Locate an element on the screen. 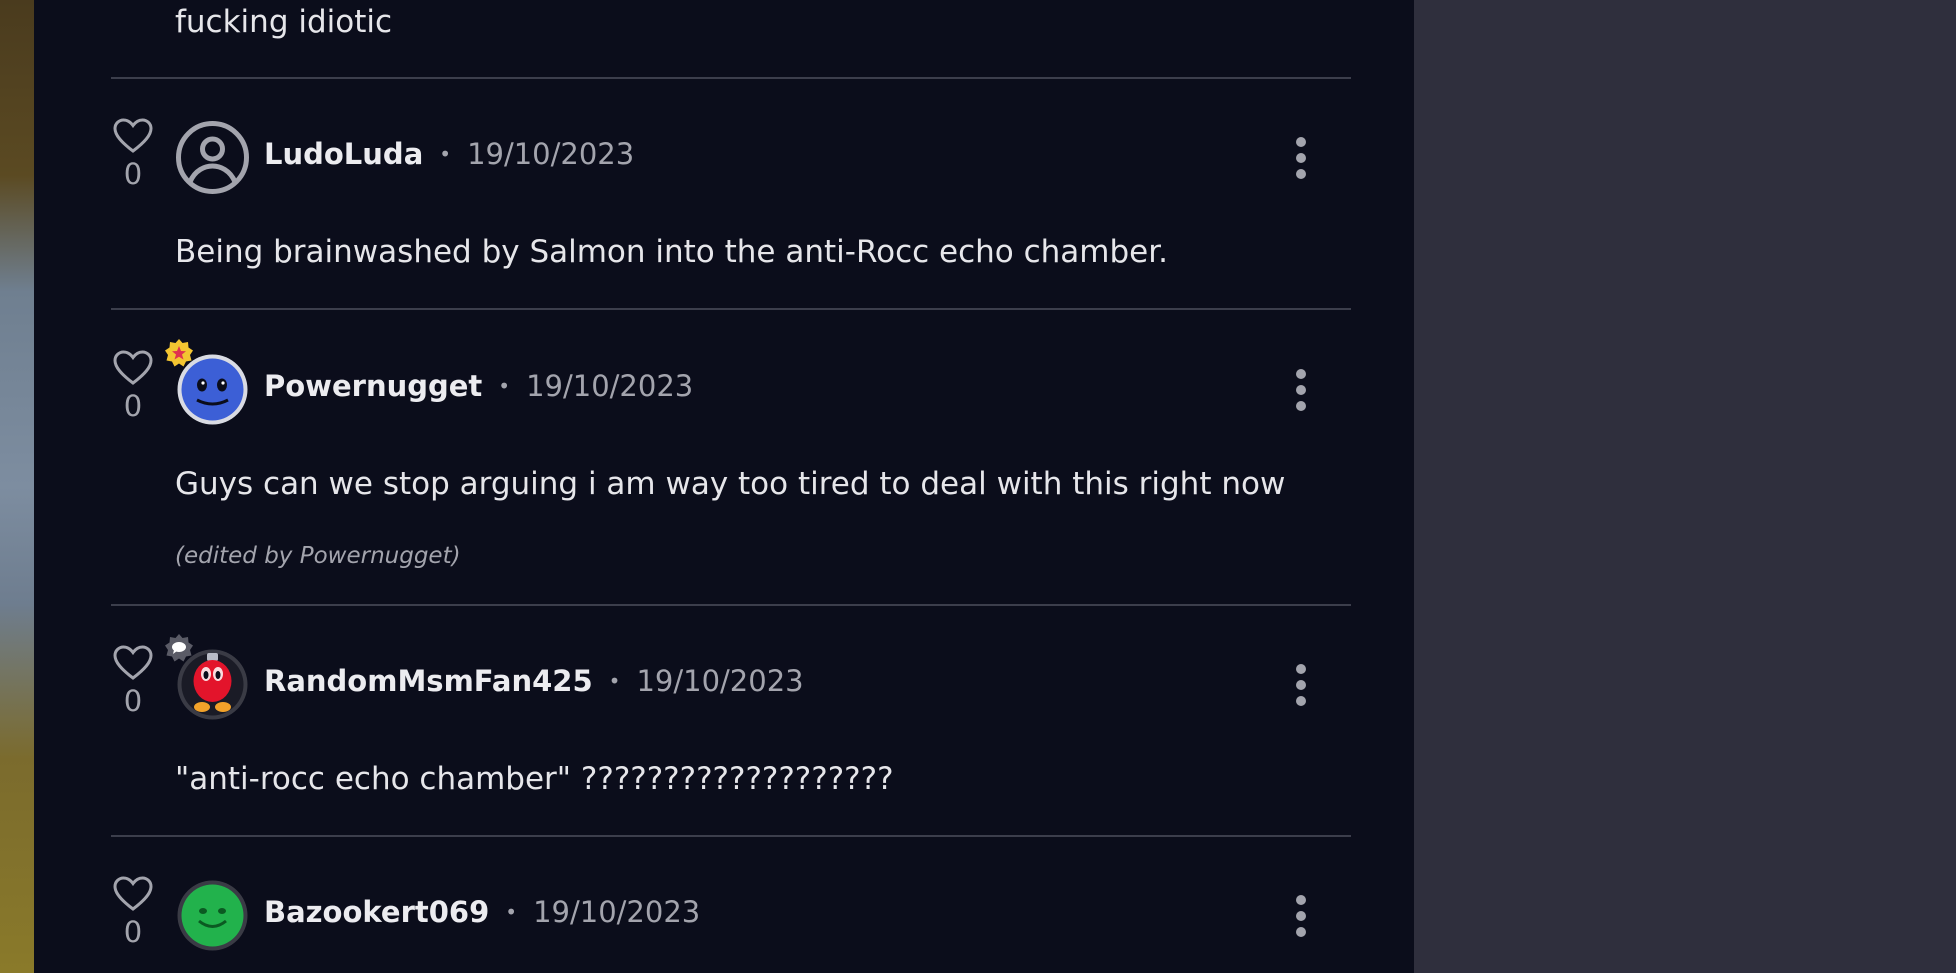 The width and height of the screenshot is (1956, 973). comment-header: Bazookert069 • 19/10/2023 is located at coordinates (482, 912).